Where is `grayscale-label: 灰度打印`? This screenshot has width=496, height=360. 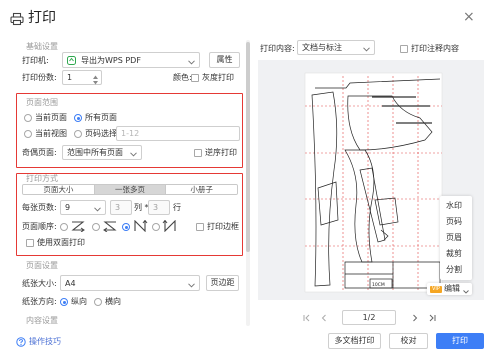 grayscale-label: 灰度打印 is located at coordinates (218, 77).